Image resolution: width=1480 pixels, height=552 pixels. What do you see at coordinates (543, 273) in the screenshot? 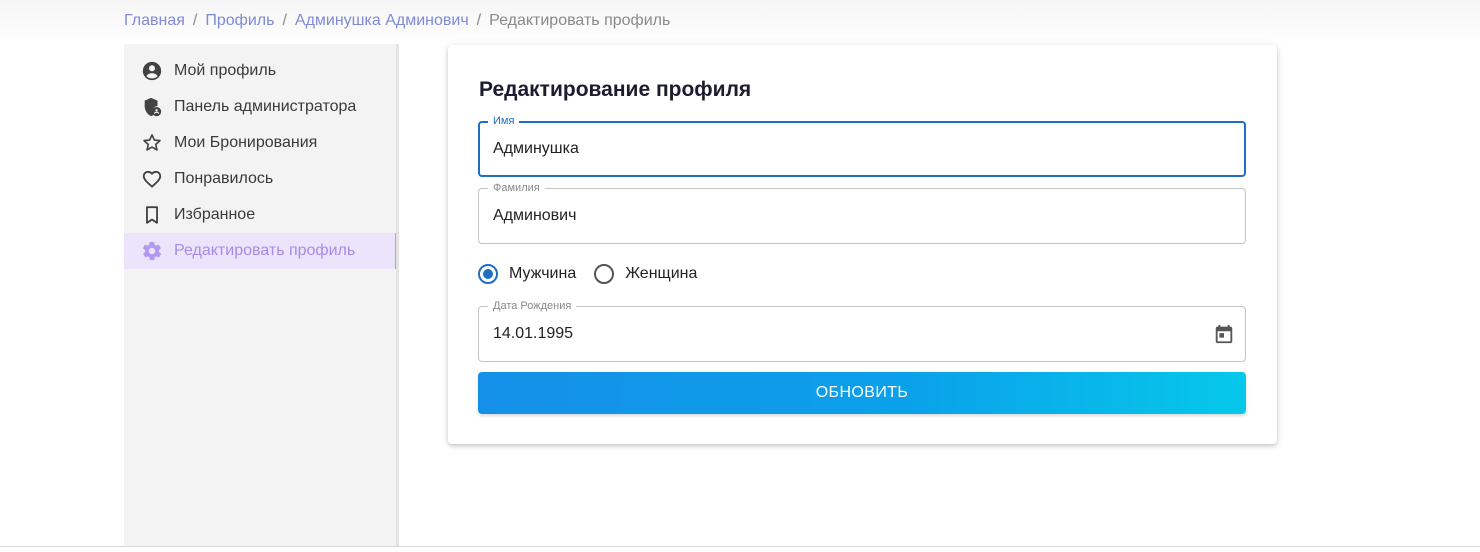
I see `gender-male-label: Мужчина` at bounding box center [543, 273].